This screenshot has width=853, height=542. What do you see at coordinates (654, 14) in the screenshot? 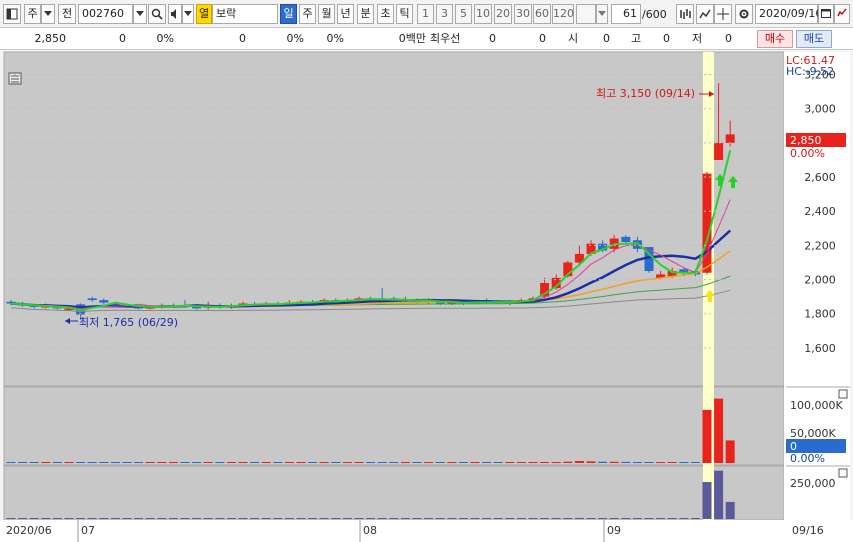
I see `count-total: /600` at bounding box center [654, 14].